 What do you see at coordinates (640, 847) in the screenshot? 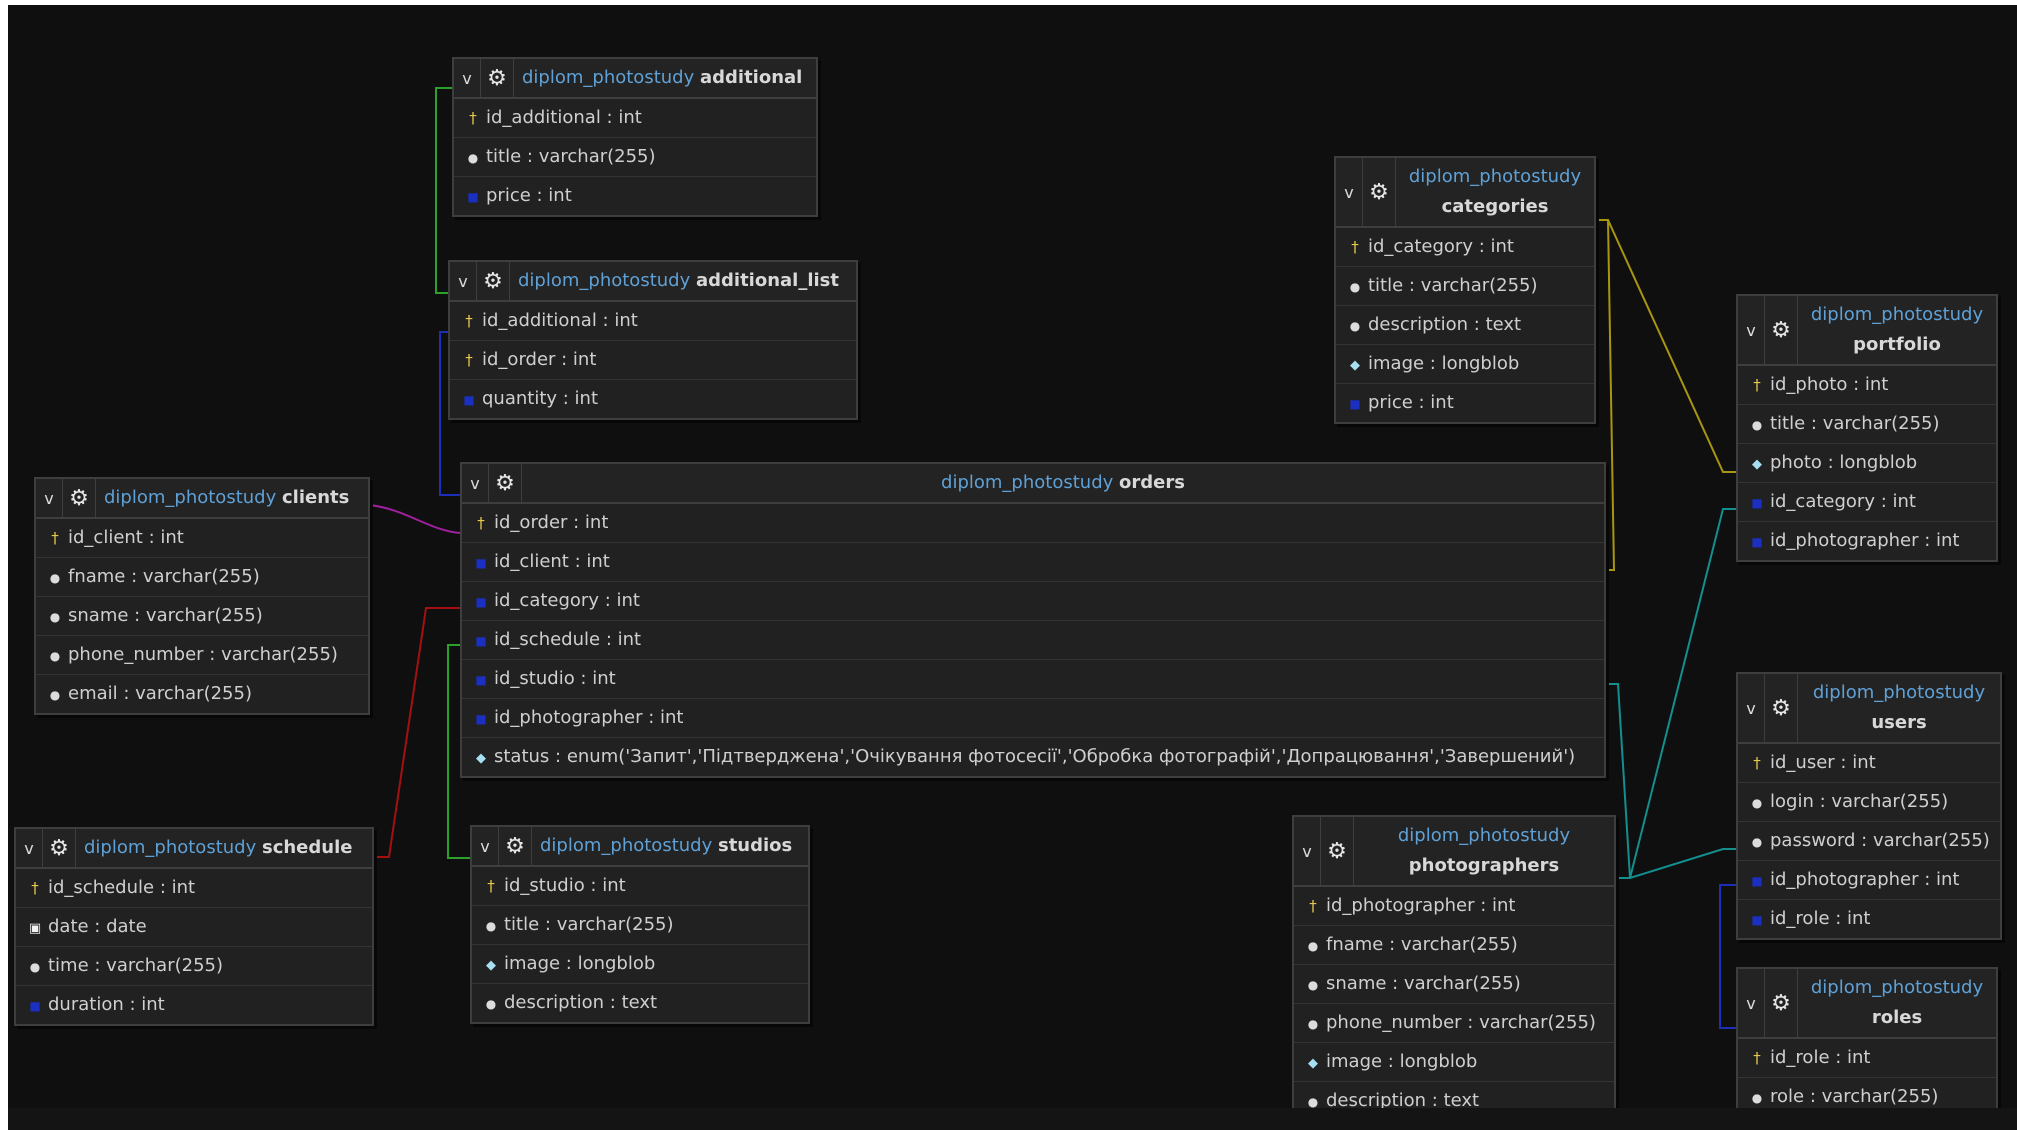
I see `table-header: v ⚙ diplom_photostudy studios` at bounding box center [640, 847].